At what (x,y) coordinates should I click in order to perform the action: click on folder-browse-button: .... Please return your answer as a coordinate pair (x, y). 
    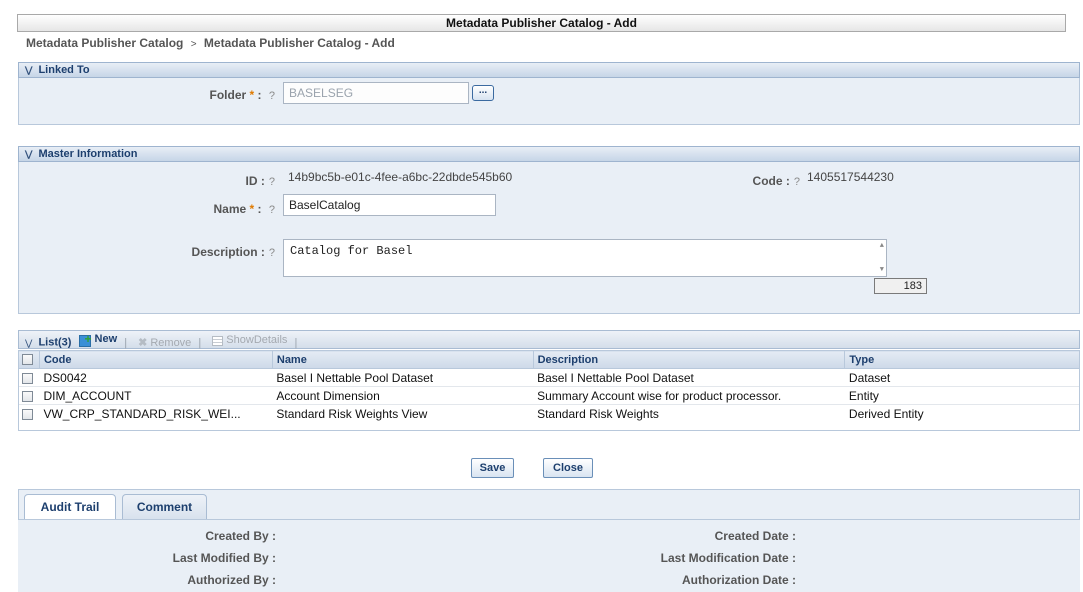
    Looking at the image, I should click on (483, 93).